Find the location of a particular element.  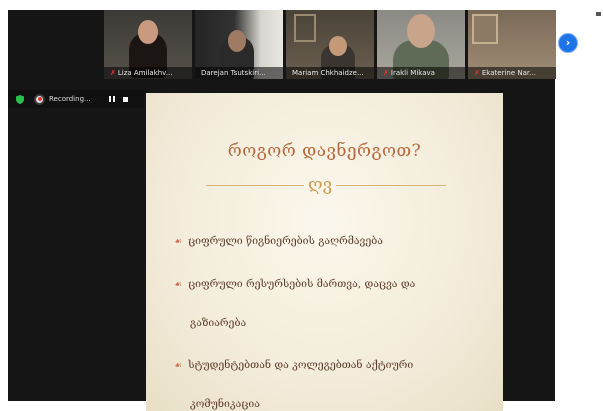

participant-name-label: Irakli Mikava is located at coordinates (412, 73).